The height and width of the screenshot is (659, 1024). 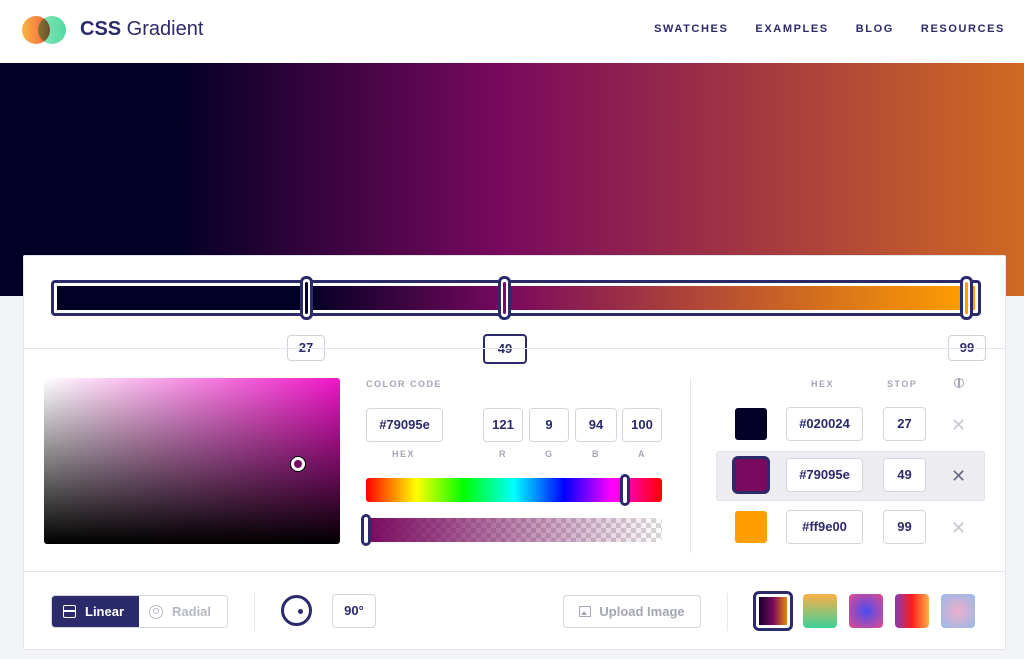 I want to click on blue-input: 94, so click(x=596, y=425).